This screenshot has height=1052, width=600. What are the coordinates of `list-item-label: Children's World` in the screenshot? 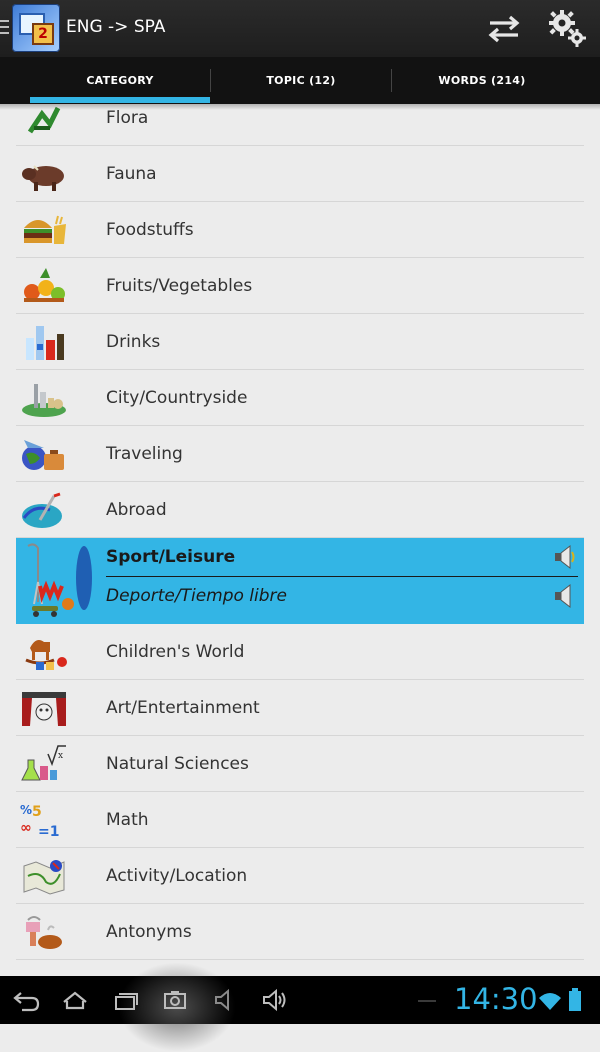 It's located at (175, 652).